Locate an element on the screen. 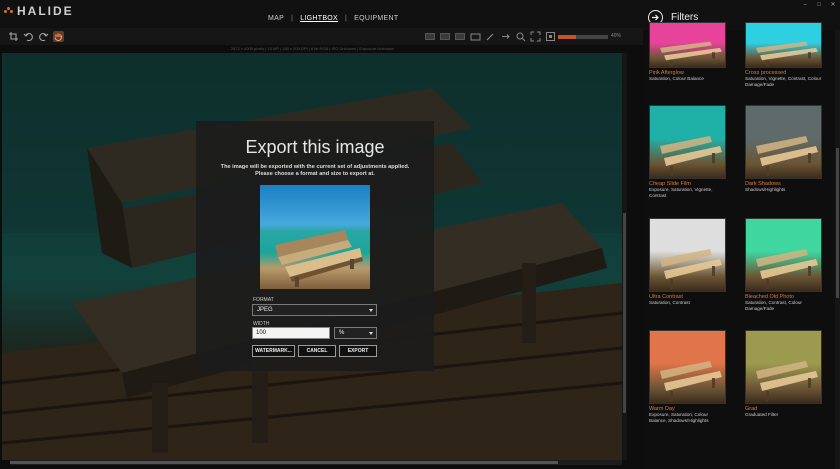 This screenshot has width=840, height=469. unit-dropdown: % is located at coordinates (355, 333).